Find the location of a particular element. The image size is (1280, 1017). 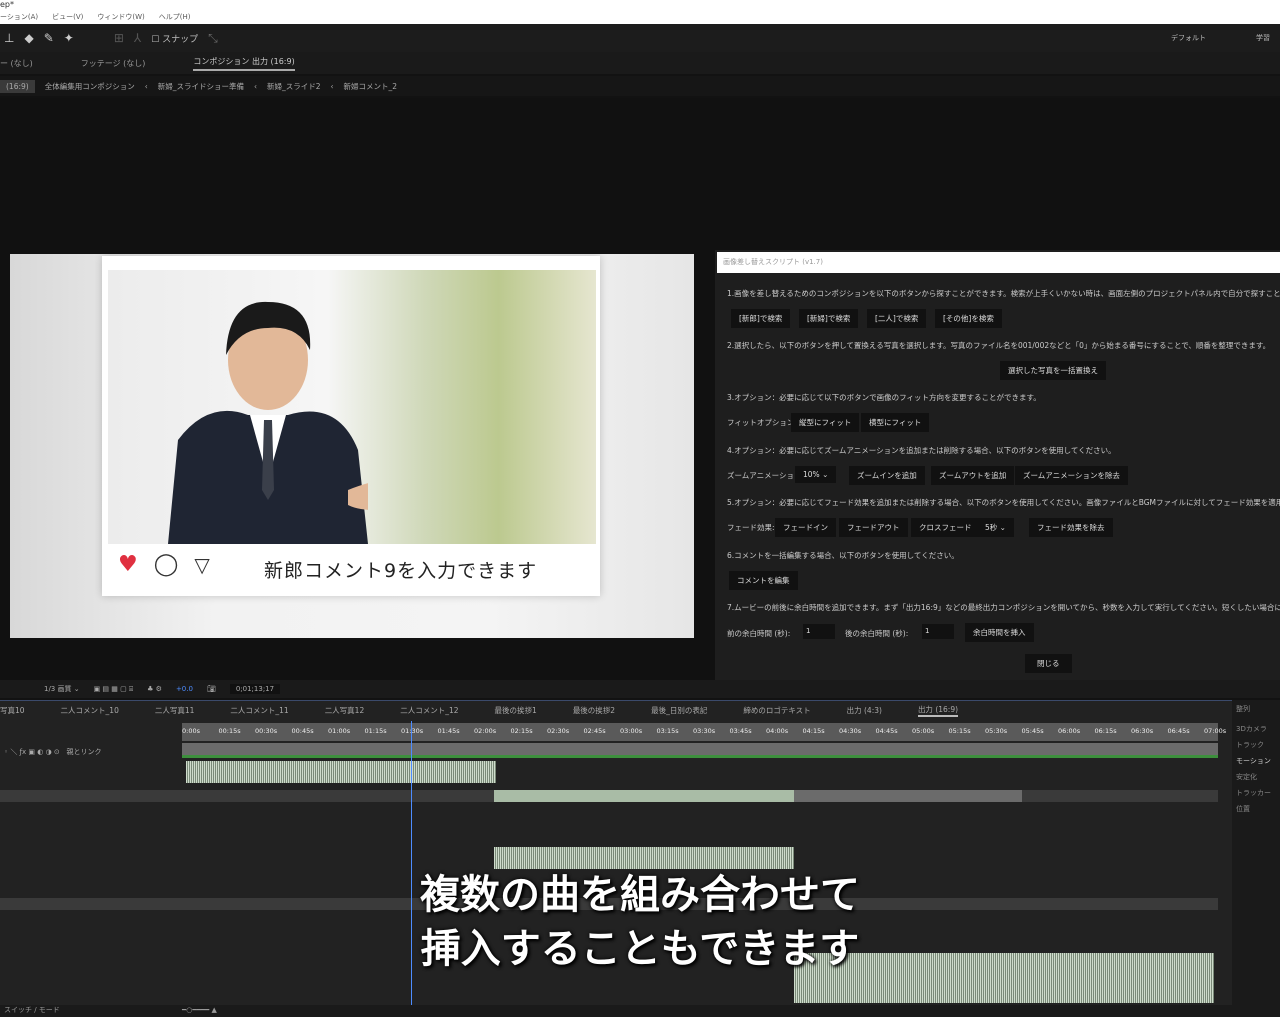

ruler-tick-label: 06:15s is located at coordinates (1105, 731).